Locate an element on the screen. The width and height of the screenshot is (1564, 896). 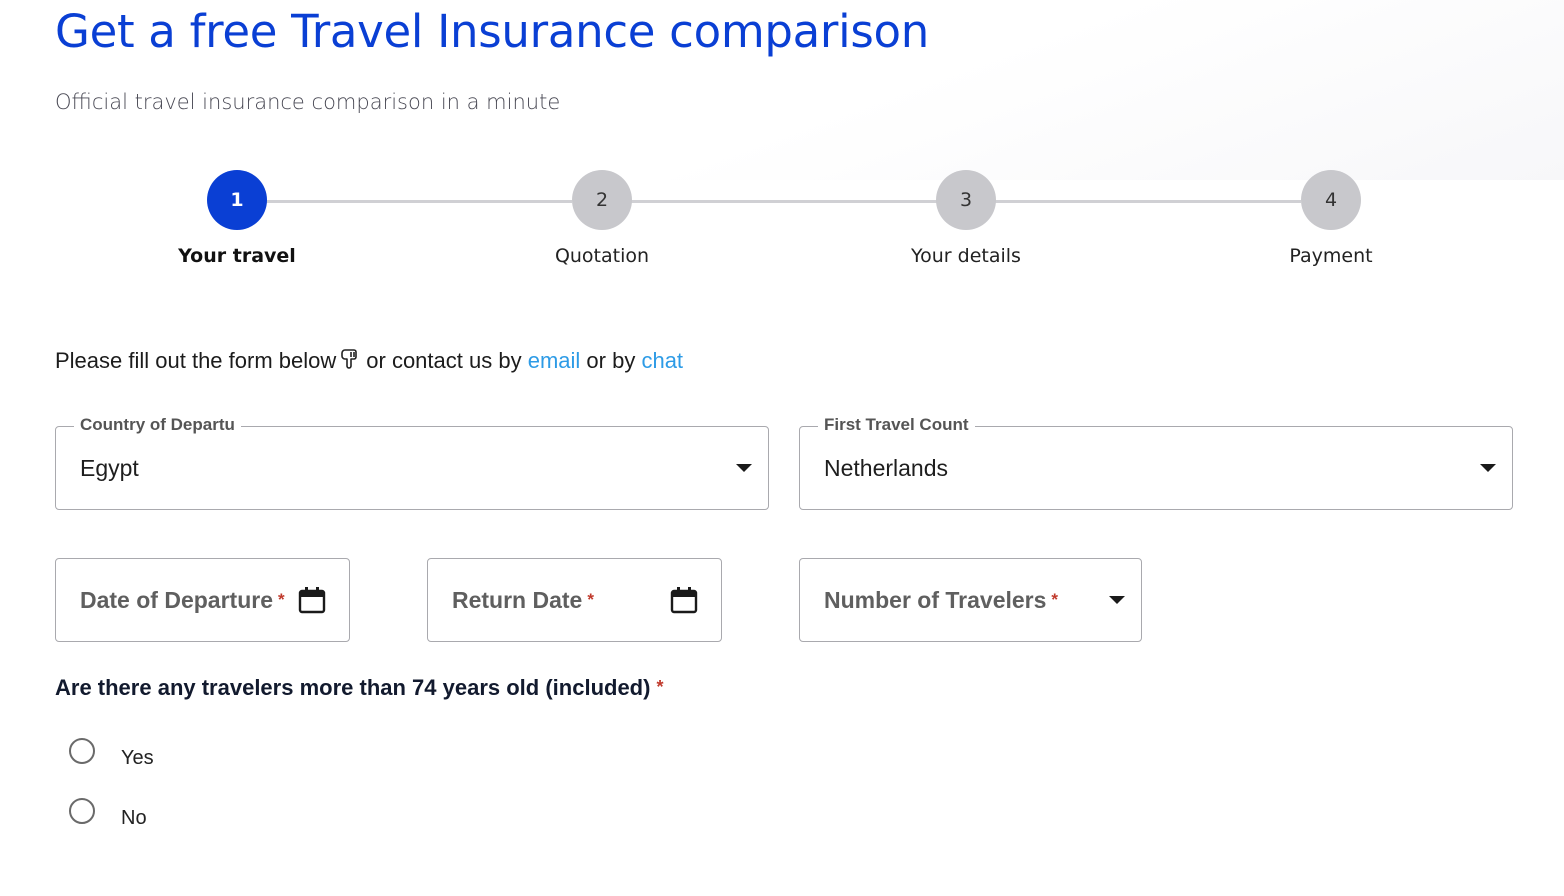
number-of-travelers-placeholder: Number of Travelers * is located at coordinates (941, 600).